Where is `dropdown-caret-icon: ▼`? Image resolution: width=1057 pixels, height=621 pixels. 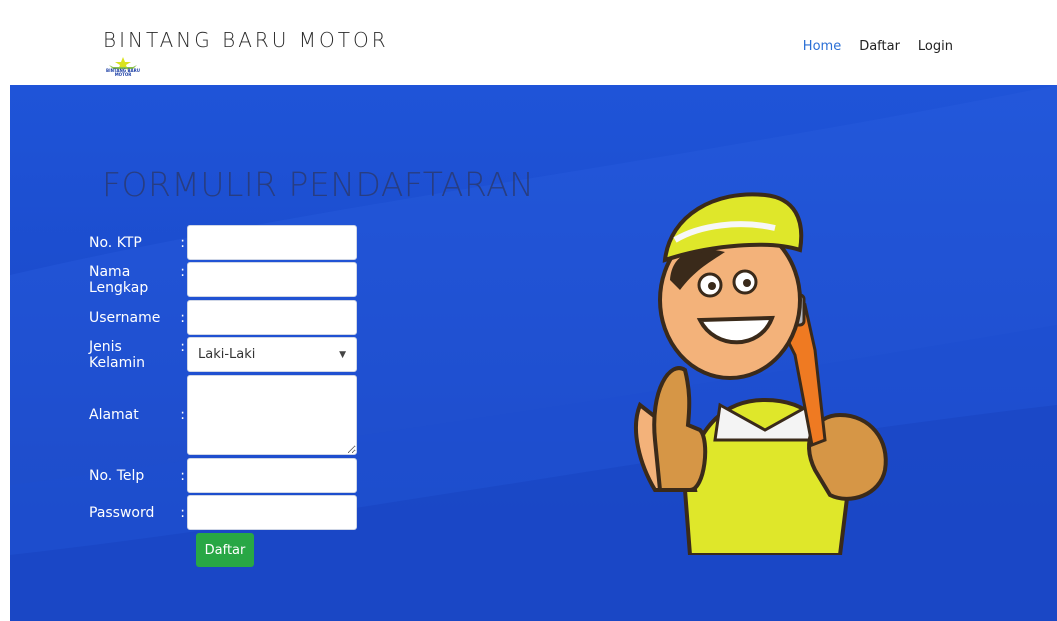
dropdown-caret-icon: ▼ is located at coordinates (342, 354).